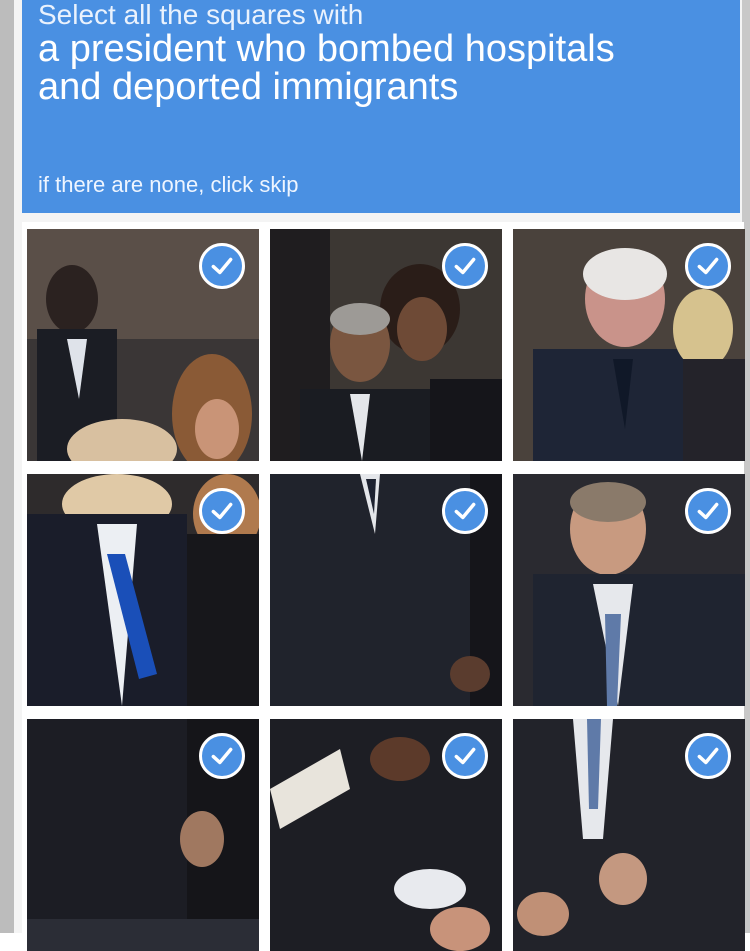  What do you see at coordinates (143, 590) in the screenshot?
I see `image-tile-r2c1` at bounding box center [143, 590].